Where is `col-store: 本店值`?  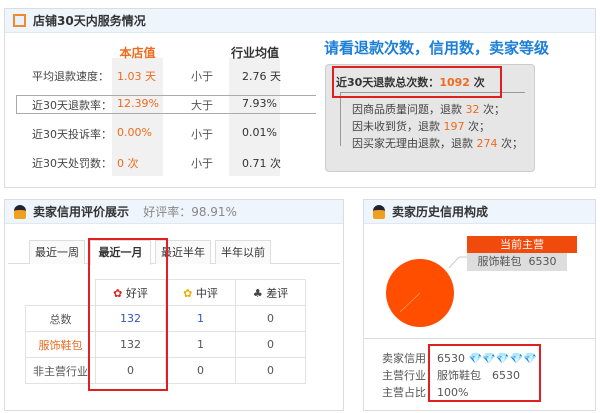
col-store: 本店值 is located at coordinates (137, 53).